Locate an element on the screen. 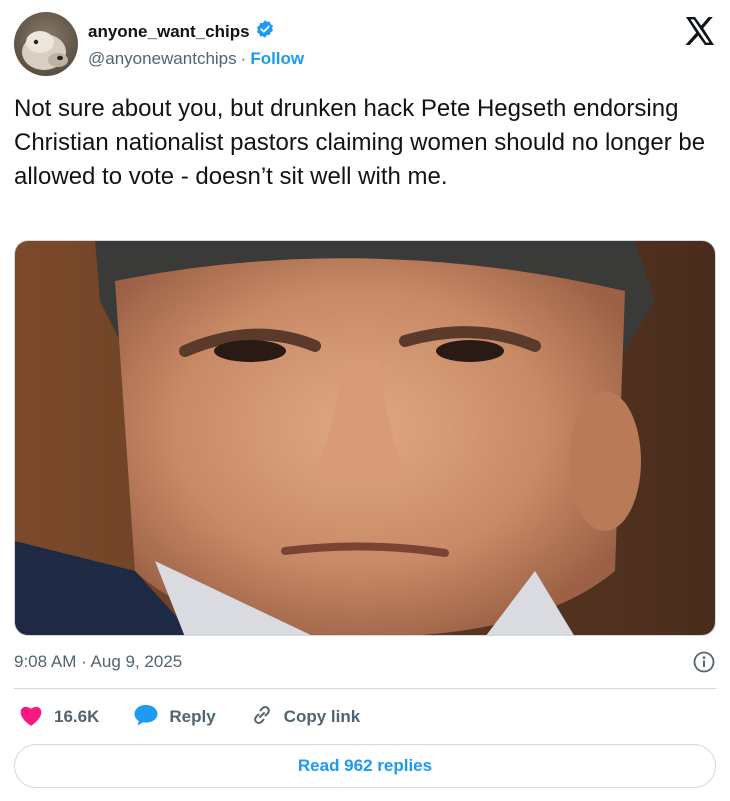 The image size is (730, 801). x-logo-icon is located at coordinates (700, 31).